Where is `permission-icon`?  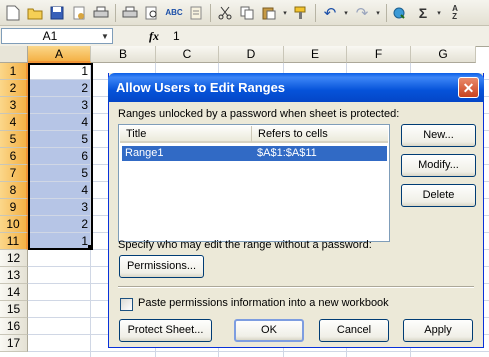
permission-icon is located at coordinates (79, 13).